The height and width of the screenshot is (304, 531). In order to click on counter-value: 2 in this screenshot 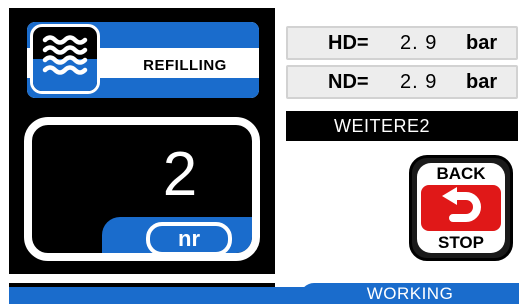, I will do `click(180, 174)`.